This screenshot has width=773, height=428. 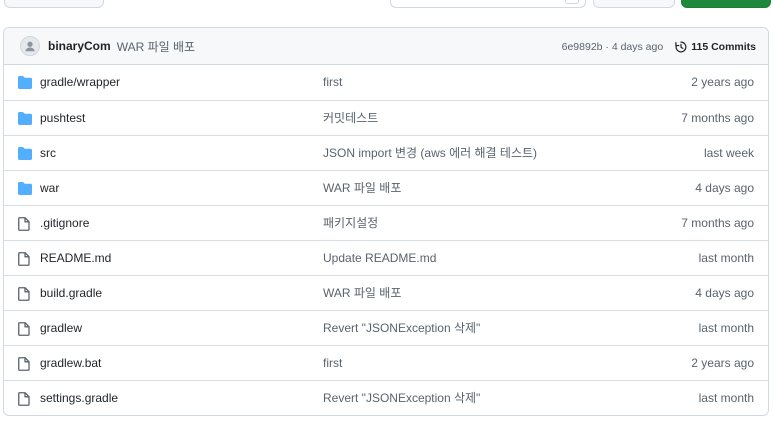 What do you see at coordinates (70, 363) in the screenshot?
I see `file-name-link: gradlew.bat` at bounding box center [70, 363].